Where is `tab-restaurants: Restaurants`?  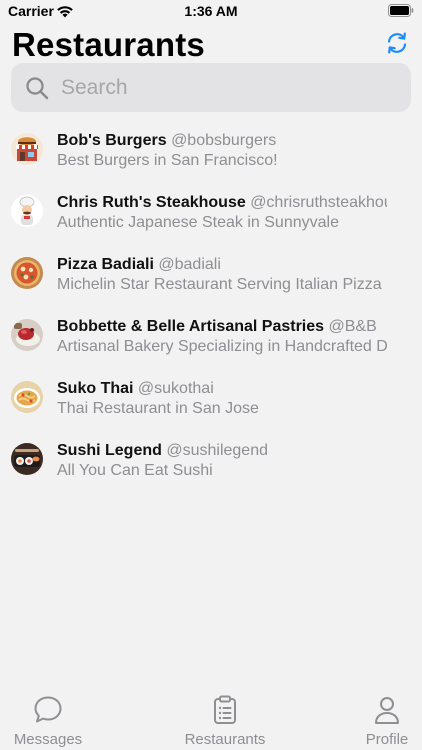
tab-restaurants: Restaurants is located at coordinates (225, 721).